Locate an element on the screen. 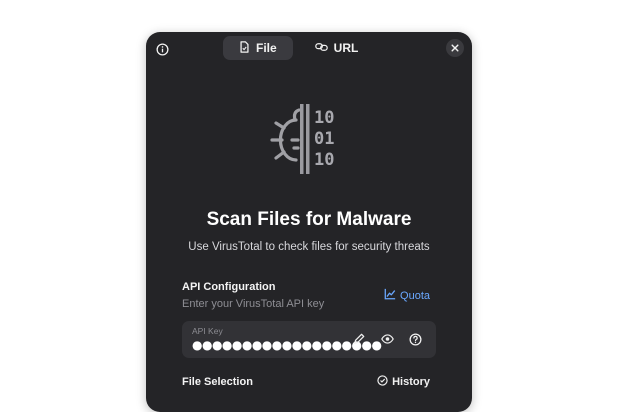 This screenshot has width=618, height=412. tab-file-label: File is located at coordinates (266, 48).